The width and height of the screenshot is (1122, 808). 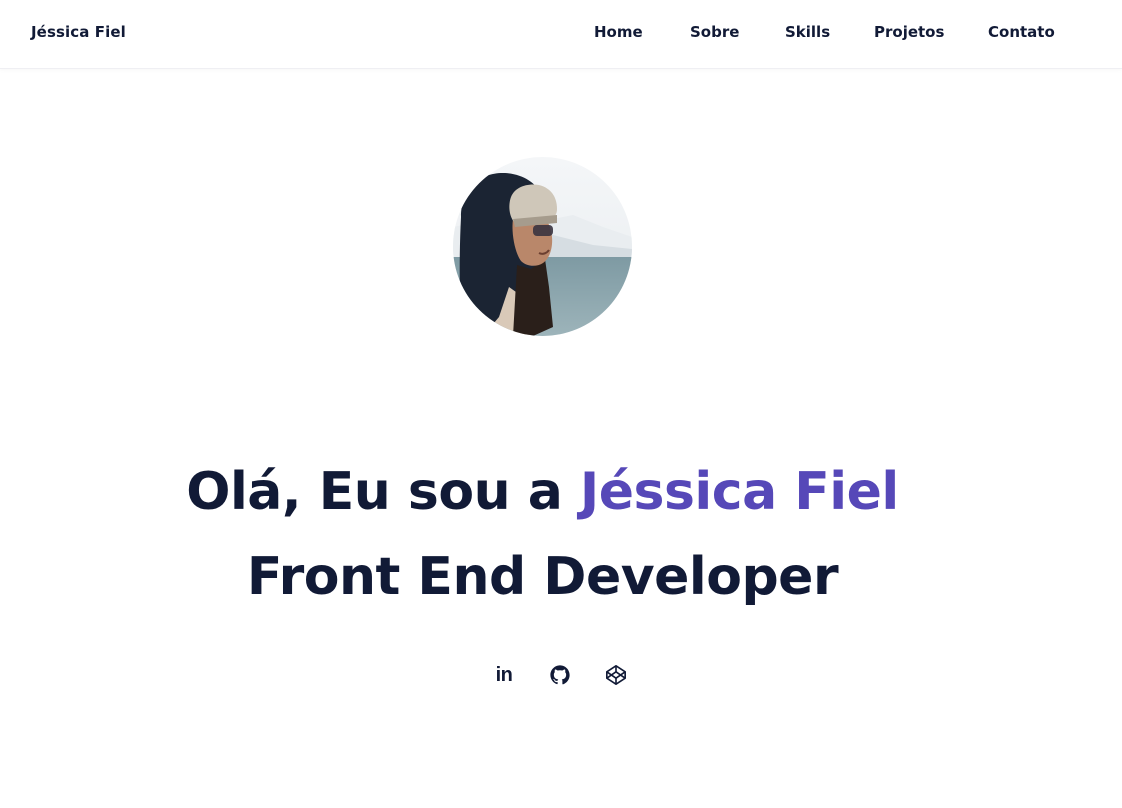 What do you see at coordinates (542, 577) in the screenshot?
I see `hero-role: Front End Developer` at bounding box center [542, 577].